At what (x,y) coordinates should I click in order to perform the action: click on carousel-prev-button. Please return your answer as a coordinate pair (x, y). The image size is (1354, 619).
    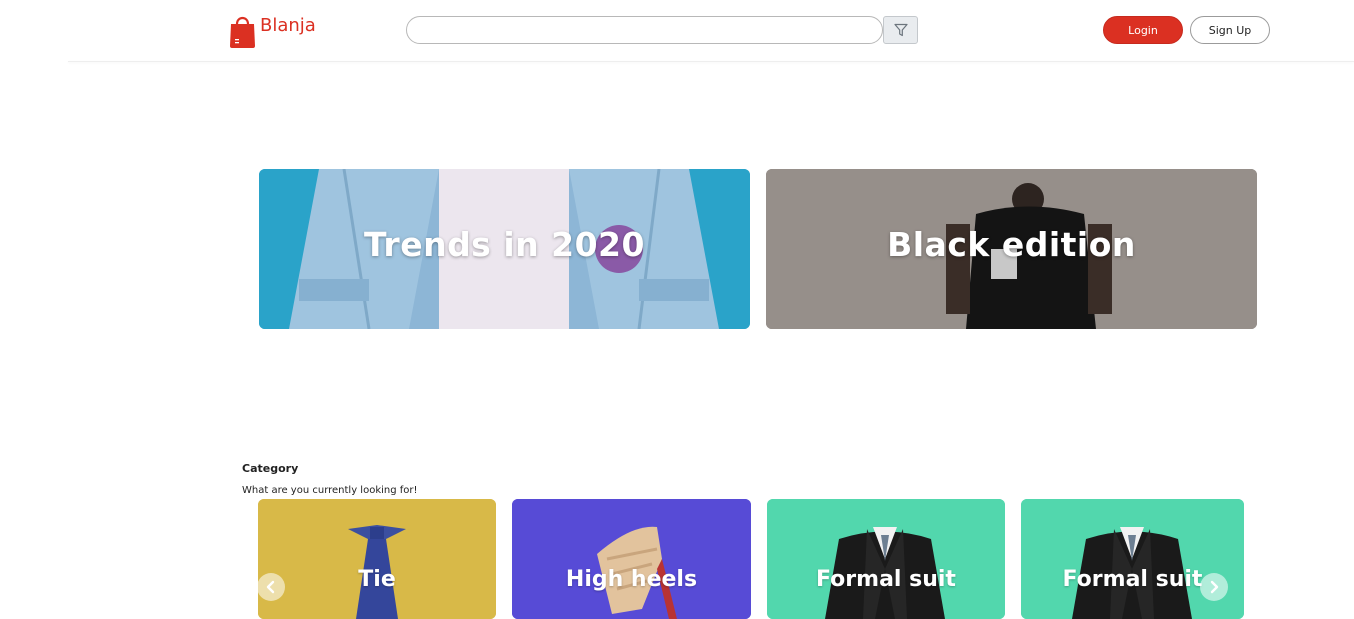
    Looking at the image, I should click on (271, 587).